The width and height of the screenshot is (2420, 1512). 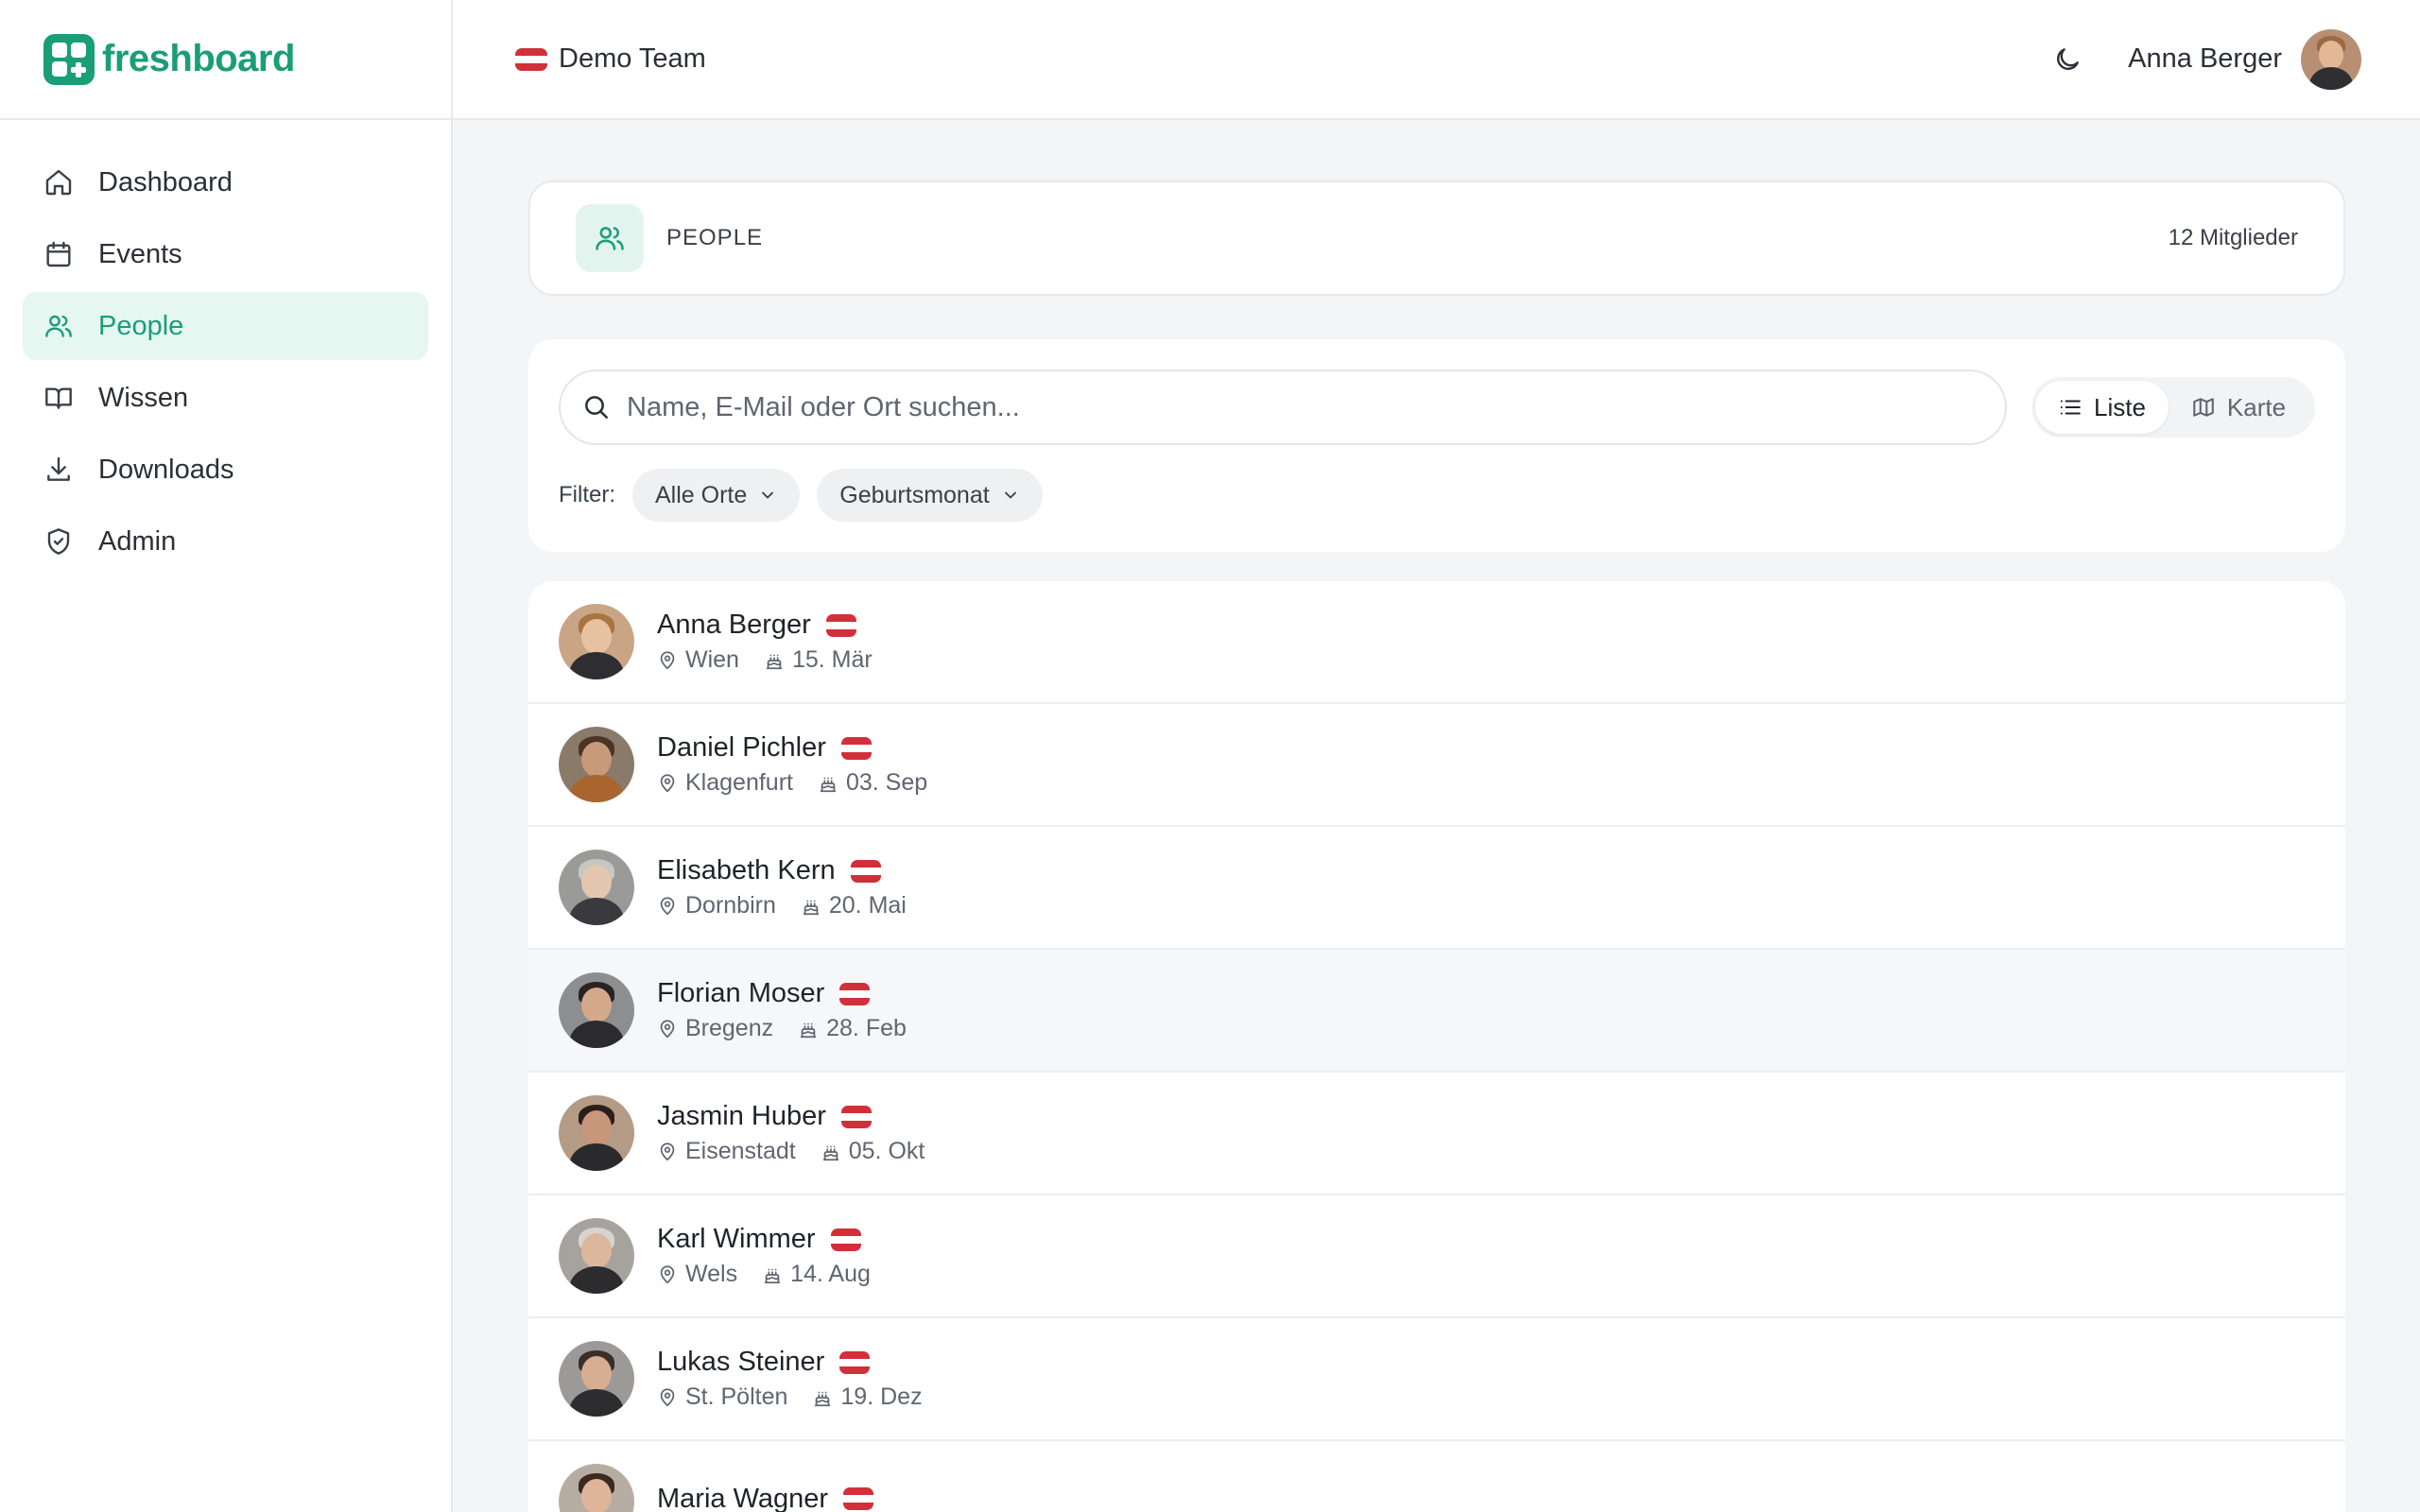 What do you see at coordinates (746, 870) in the screenshot?
I see `person-name: Elisabeth Kern` at bounding box center [746, 870].